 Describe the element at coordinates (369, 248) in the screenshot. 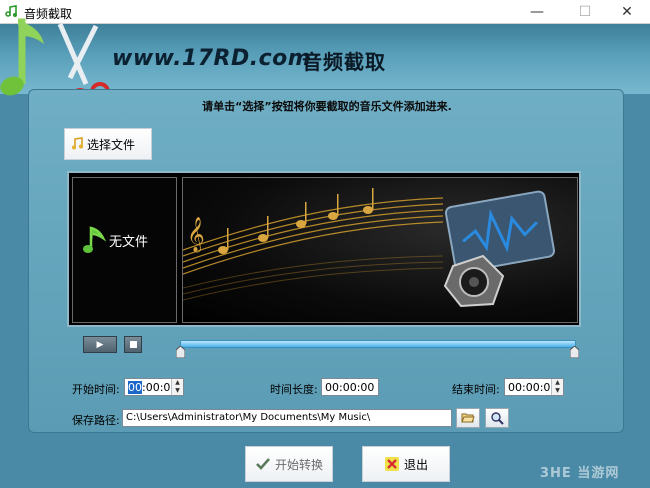

I see `music-staff-artwork: 𝄞` at that location.